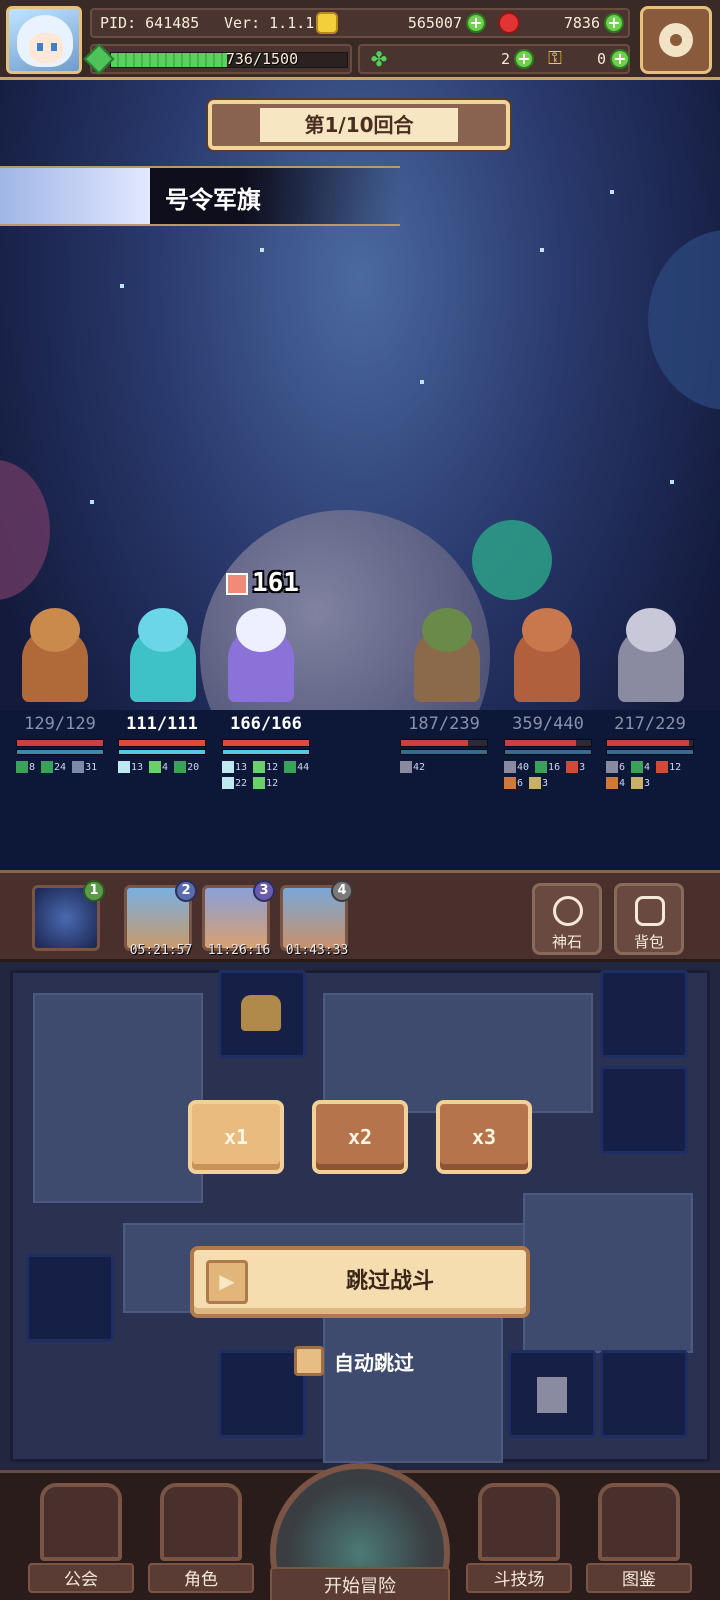  What do you see at coordinates (538, 783) in the screenshot?
I see `buff: 3` at bounding box center [538, 783].